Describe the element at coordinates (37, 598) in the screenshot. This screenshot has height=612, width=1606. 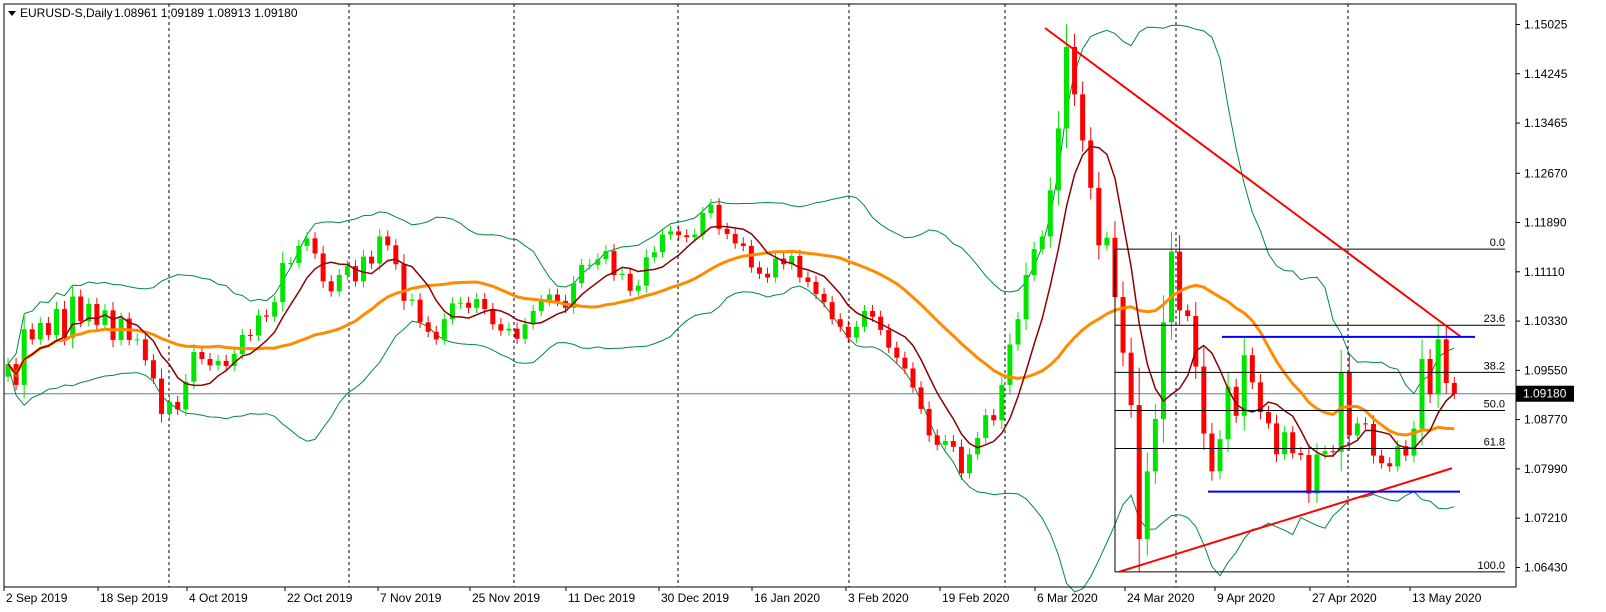
I see `x-tick-label: 2 Sep 2019` at that location.